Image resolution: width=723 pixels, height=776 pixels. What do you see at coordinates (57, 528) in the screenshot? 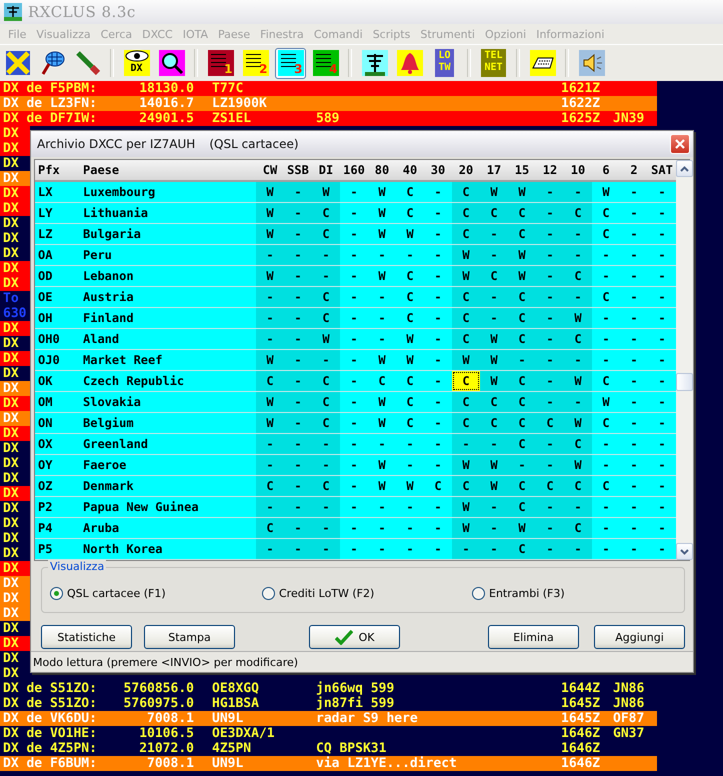
I see `prefix-cell: P4` at bounding box center [57, 528].